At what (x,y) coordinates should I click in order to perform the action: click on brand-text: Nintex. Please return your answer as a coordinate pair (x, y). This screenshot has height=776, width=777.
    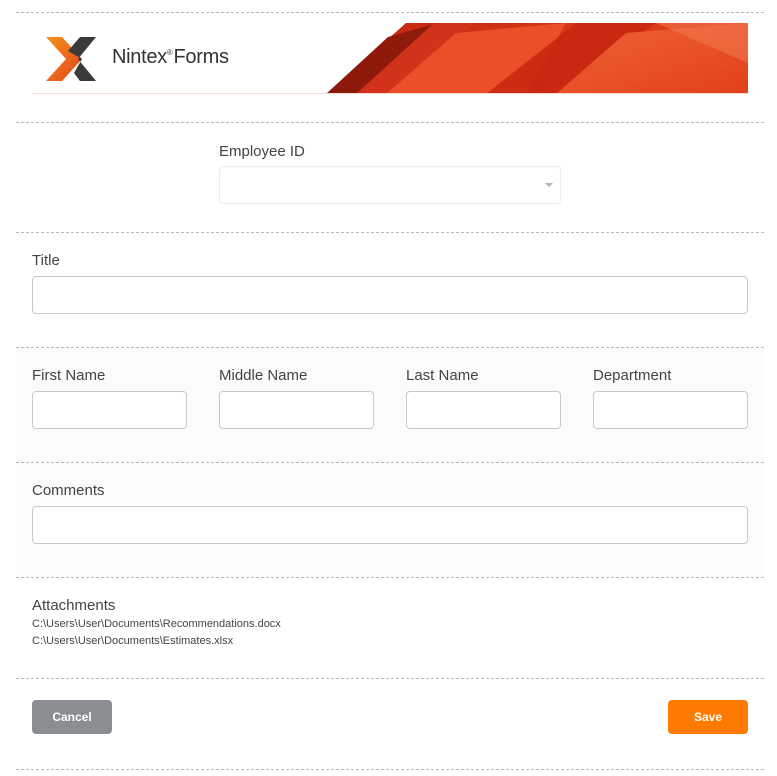
    Looking at the image, I should click on (139, 57).